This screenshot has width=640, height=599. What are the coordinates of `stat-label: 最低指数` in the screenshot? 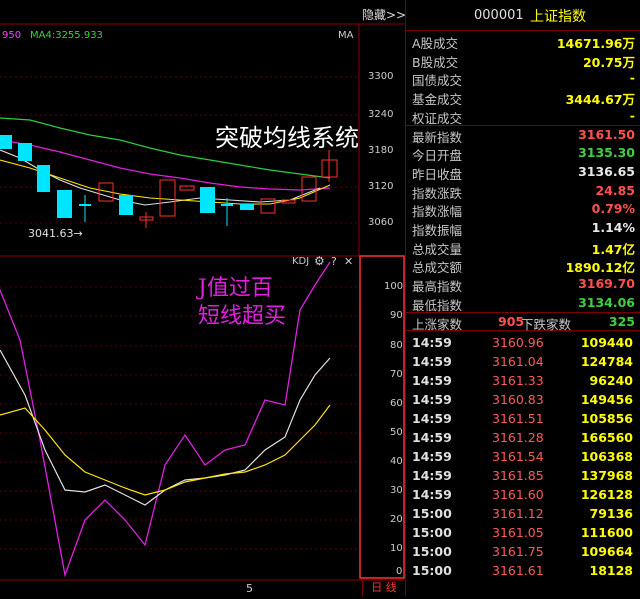 It's located at (437, 305).